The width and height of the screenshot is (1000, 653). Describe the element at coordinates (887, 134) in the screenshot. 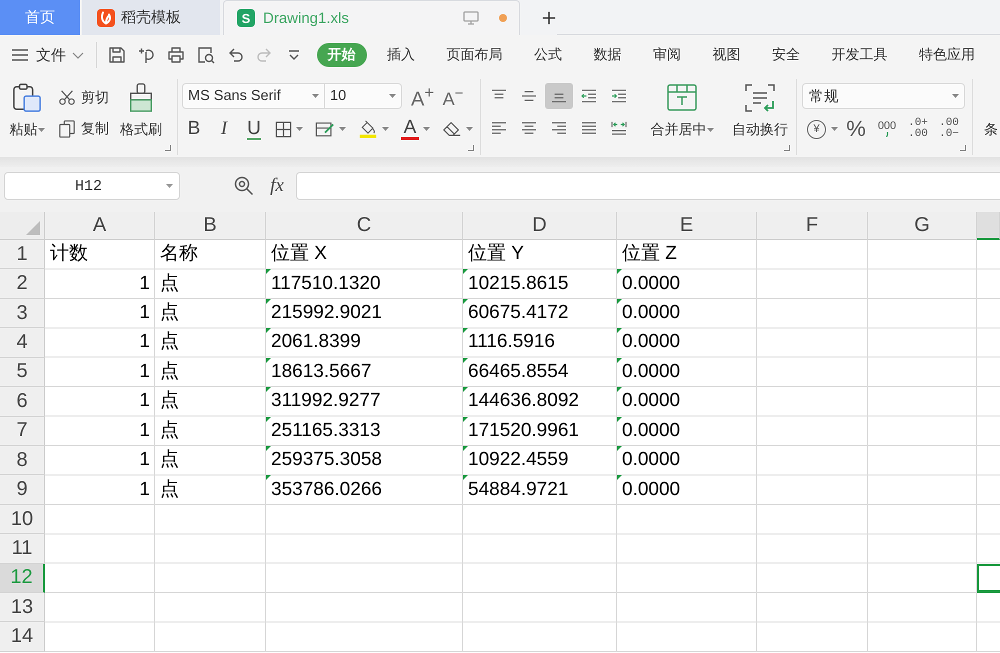

I see `comma-mark-icon` at that location.